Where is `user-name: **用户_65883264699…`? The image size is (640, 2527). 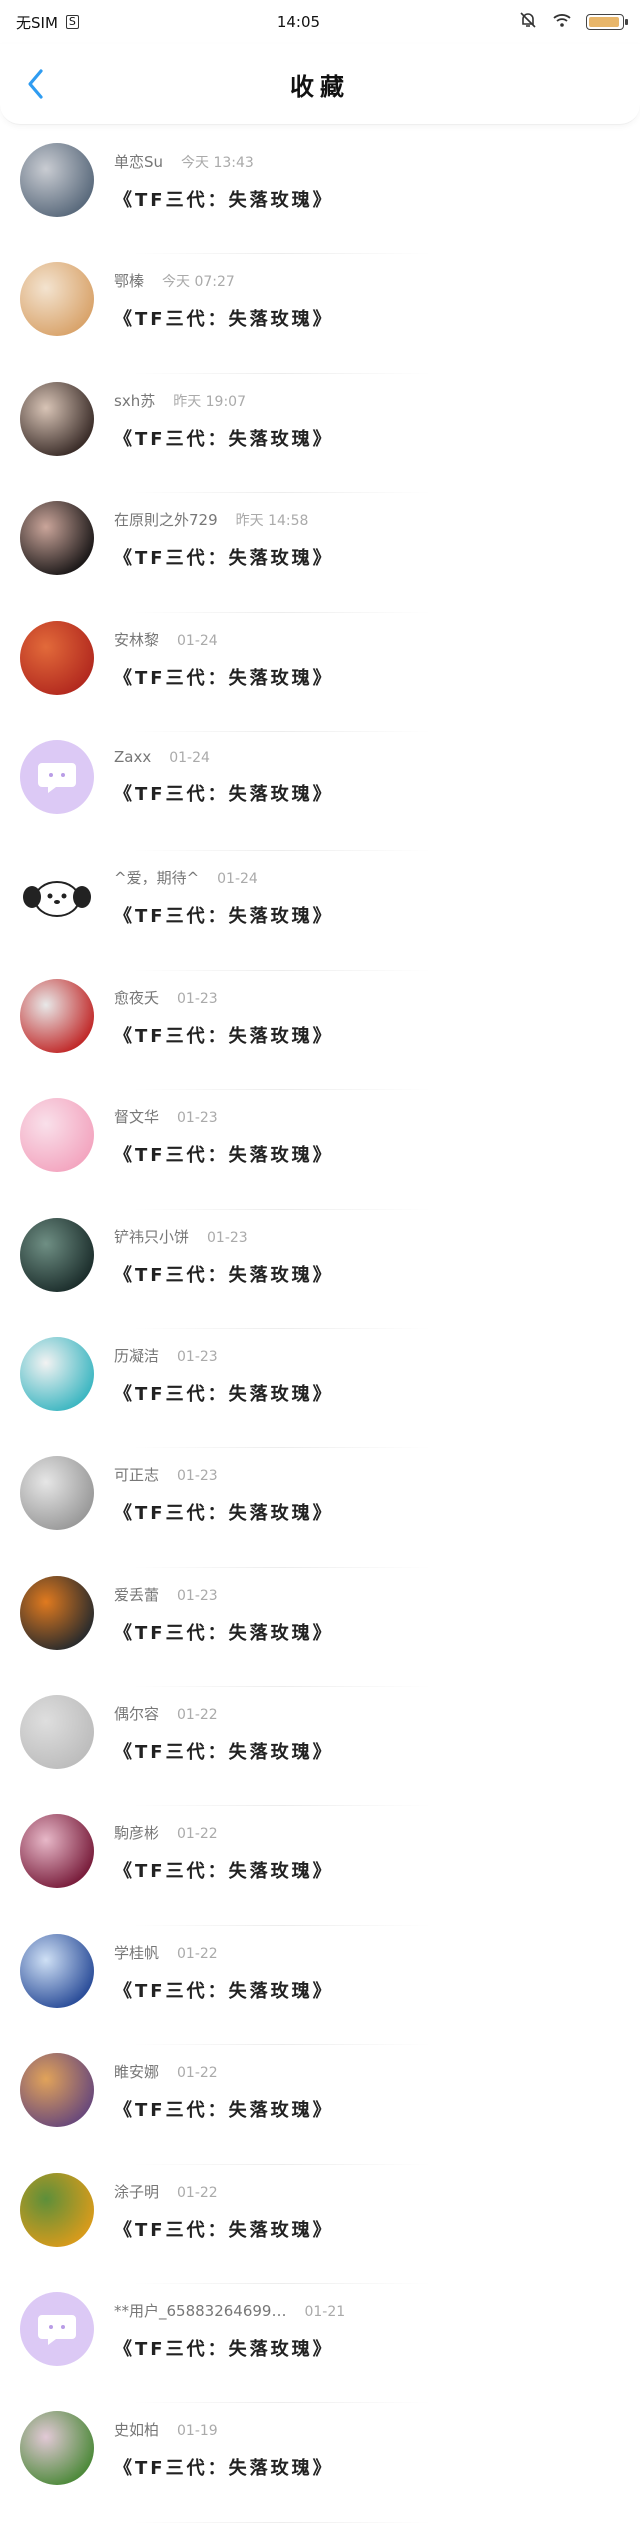 user-name: **用户_65883264699… is located at coordinates (200, 2310).